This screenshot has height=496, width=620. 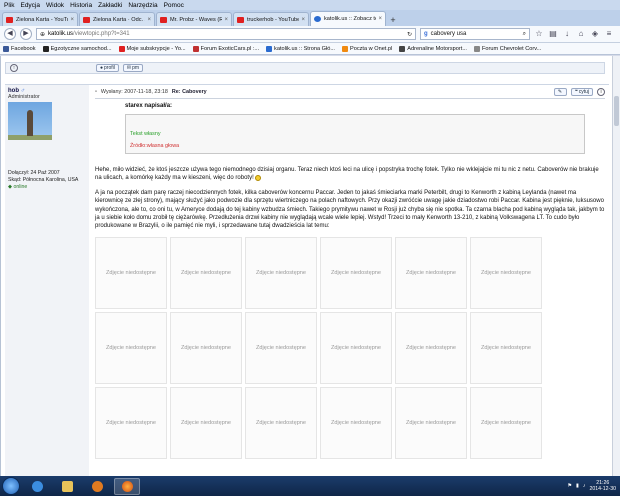 What do you see at coordinates (609, 34) in the screenshot?
I see `menu-icon: ≡` at bounding box center [609, 34].